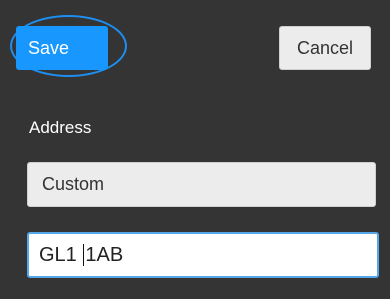 The width and height of the screenshot is (390, 299). What do you see at coordinates (84, 255) in the screenshot?
I see `text-caret` at bounding box center [84, 255].